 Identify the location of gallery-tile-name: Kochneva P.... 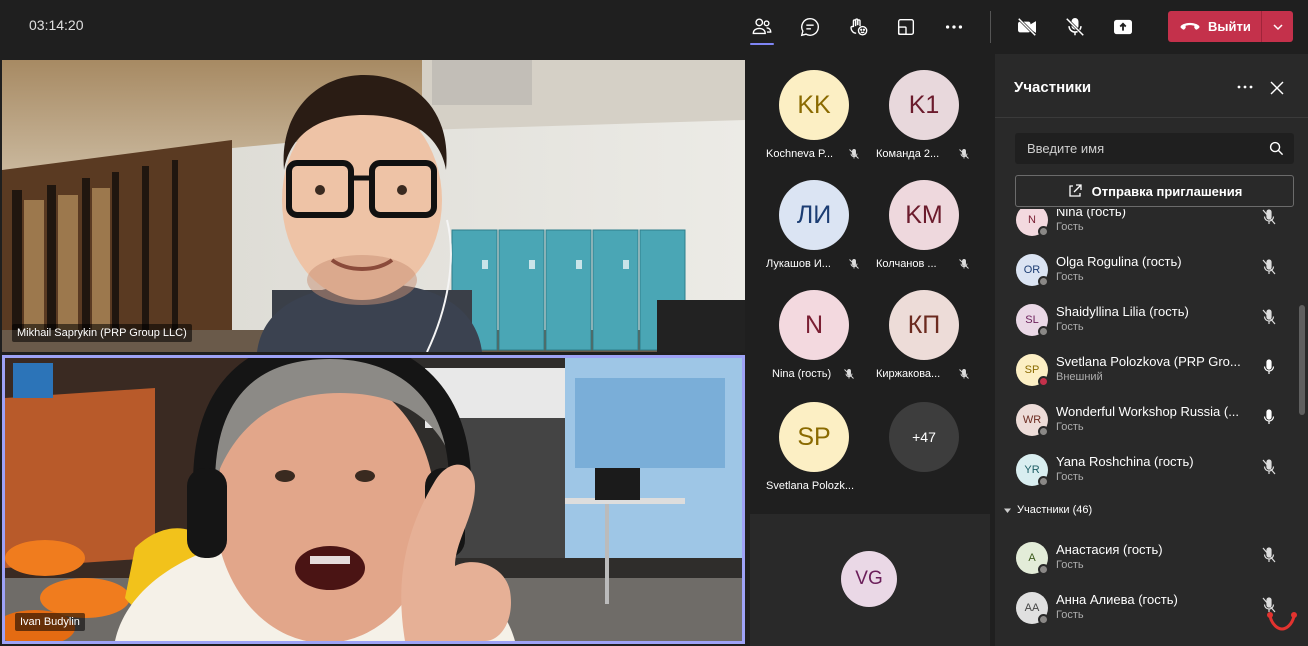
(800, 154).